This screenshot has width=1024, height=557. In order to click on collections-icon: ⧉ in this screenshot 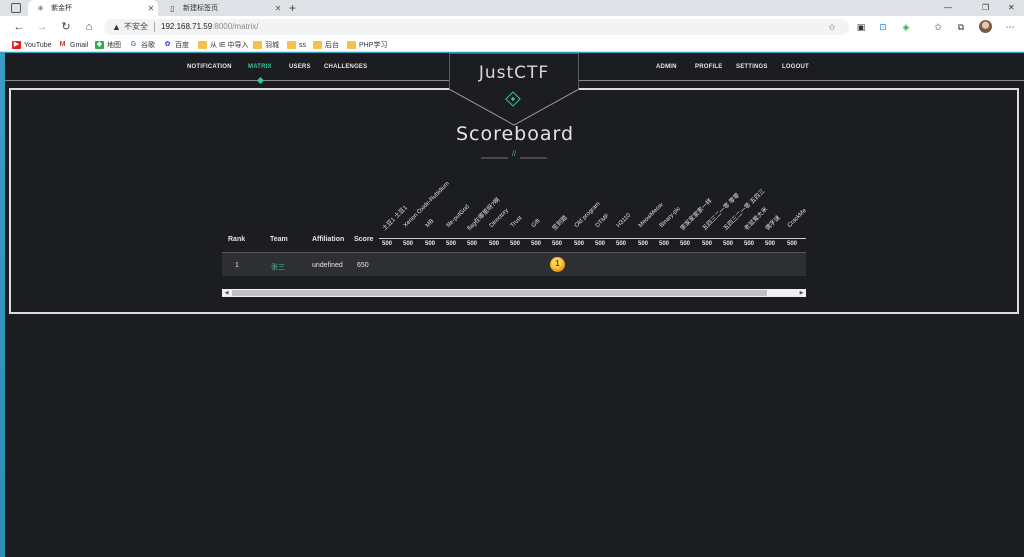, I will do `click(961, 27)`.